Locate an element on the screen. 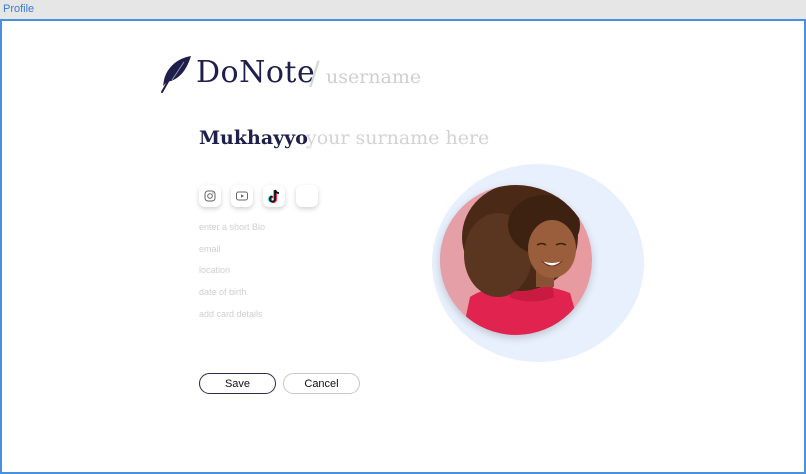 The height and width of the screenshot is (474, 806). window-titlebar: Profile is located at coordinates (403, 10).